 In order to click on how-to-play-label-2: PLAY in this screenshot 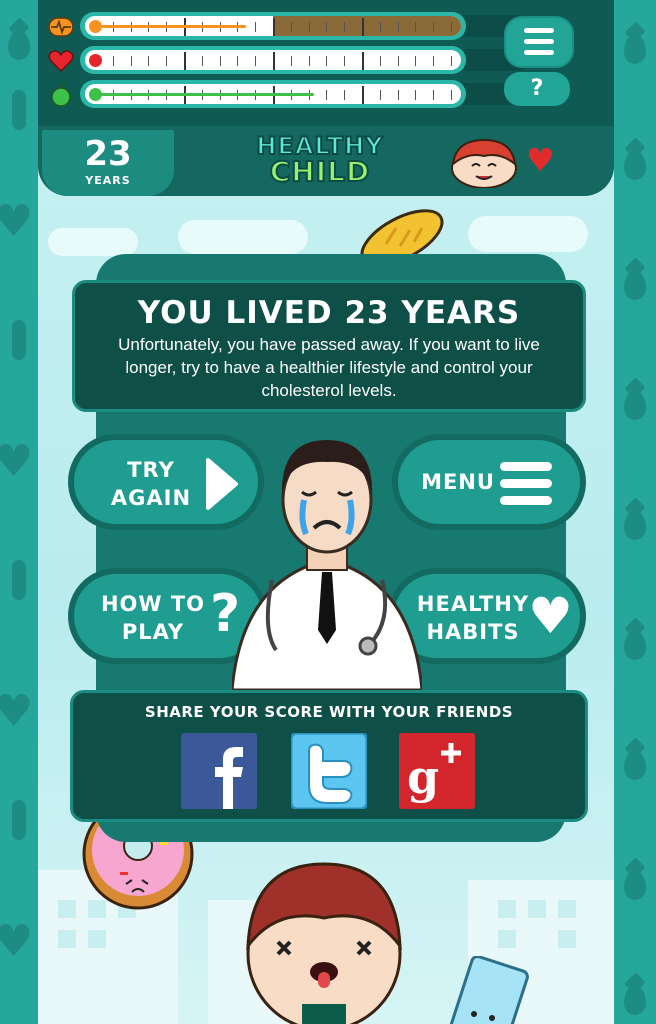, I will do `click(153, 632)`.